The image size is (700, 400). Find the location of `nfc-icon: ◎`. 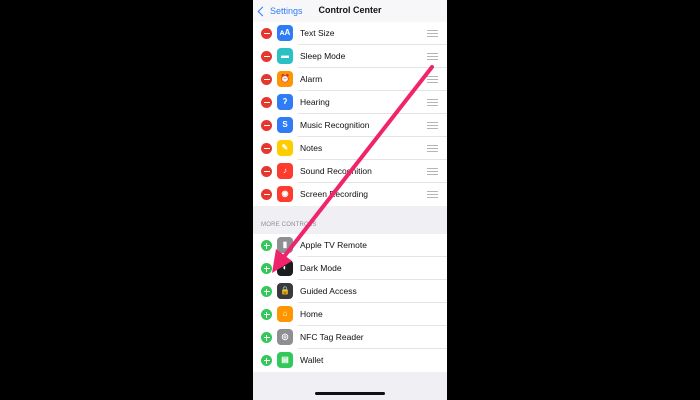

nfc-icon: ◎ is located at coordinates (285, 337).